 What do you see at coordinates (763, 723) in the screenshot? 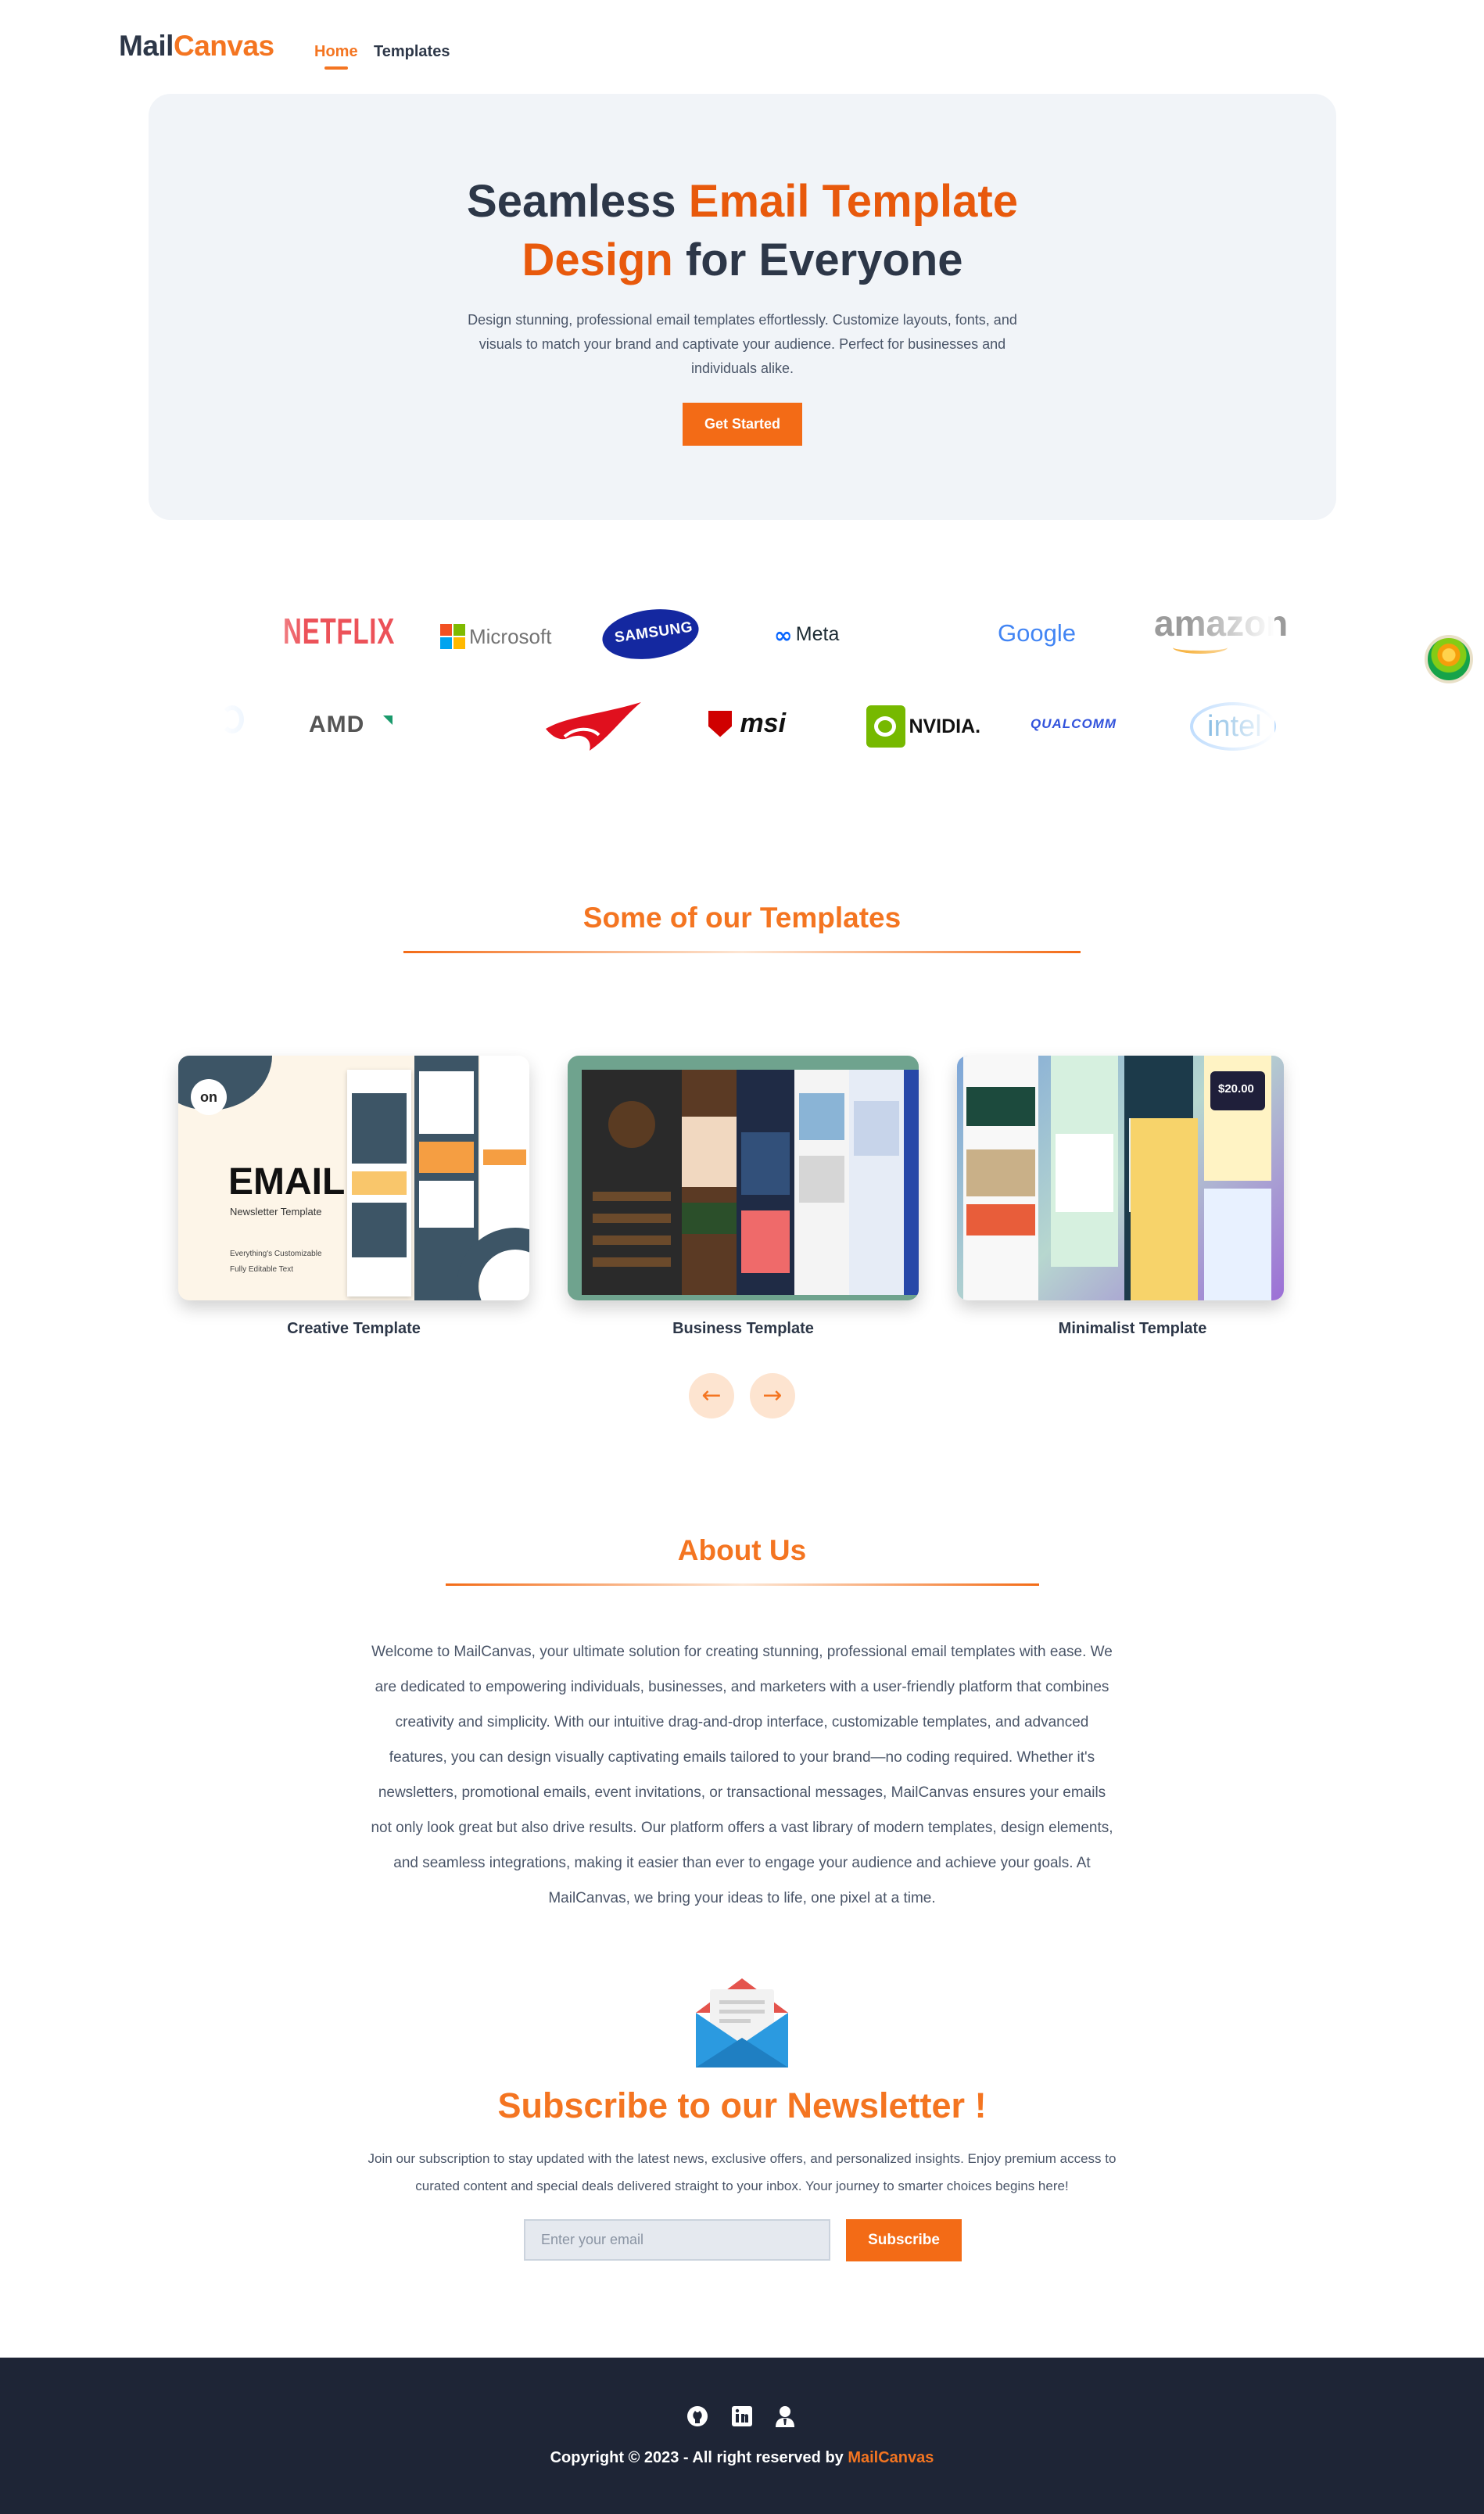
I see `msi-wordmark: msi` at bounding box center [763, 723].